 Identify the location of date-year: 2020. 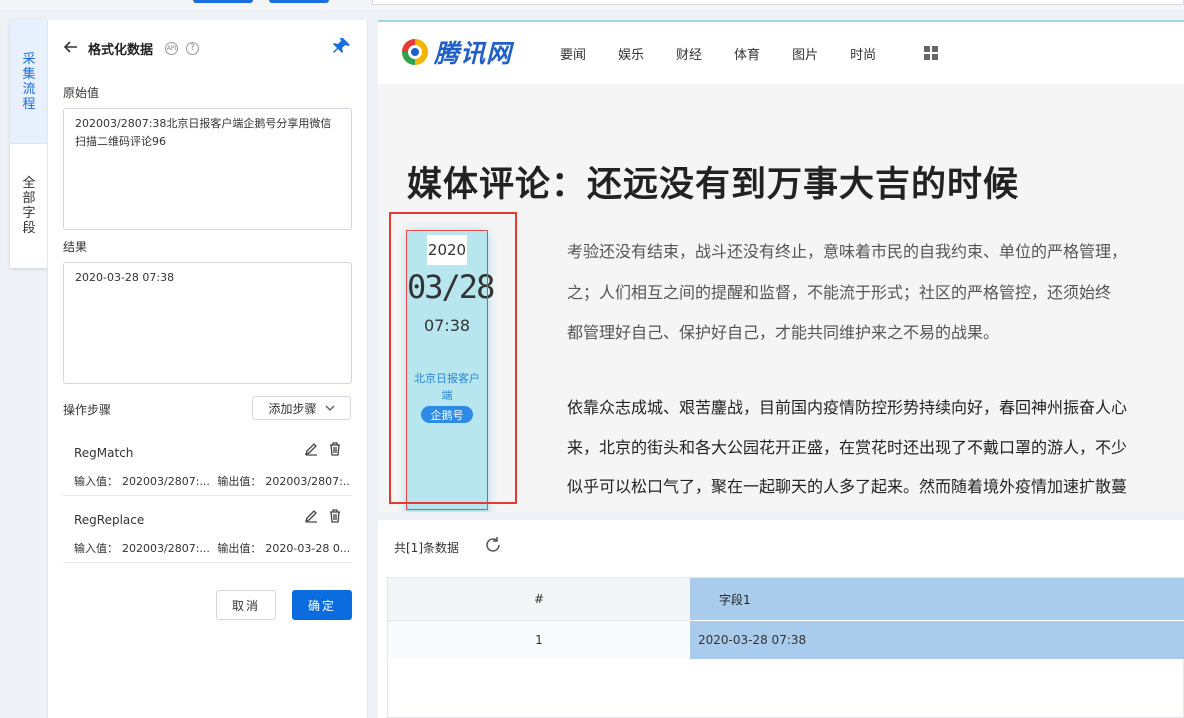
(447, 250).